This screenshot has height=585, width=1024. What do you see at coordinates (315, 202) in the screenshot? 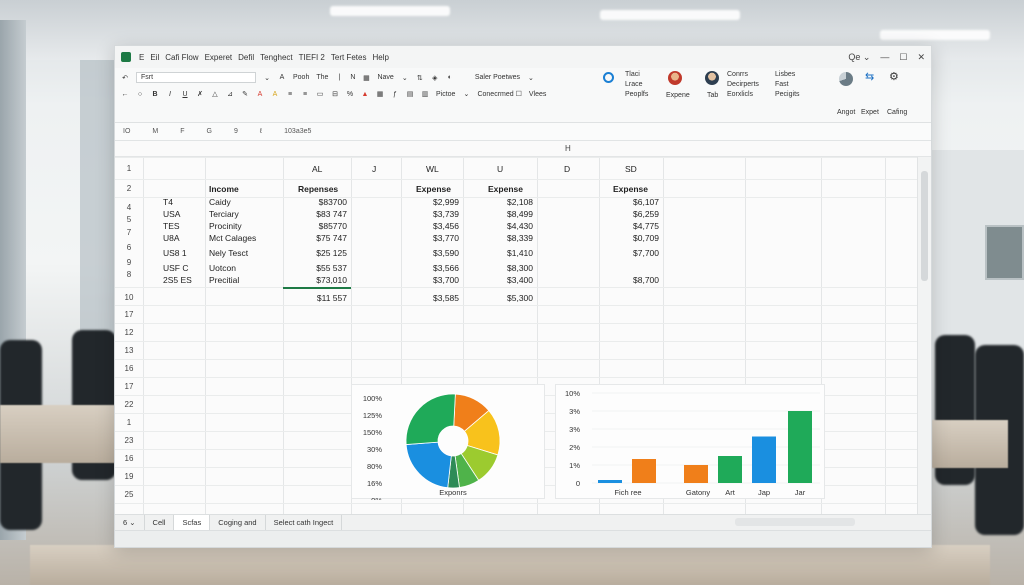
I see `cell: $83700` at bounding box center [315, 202].